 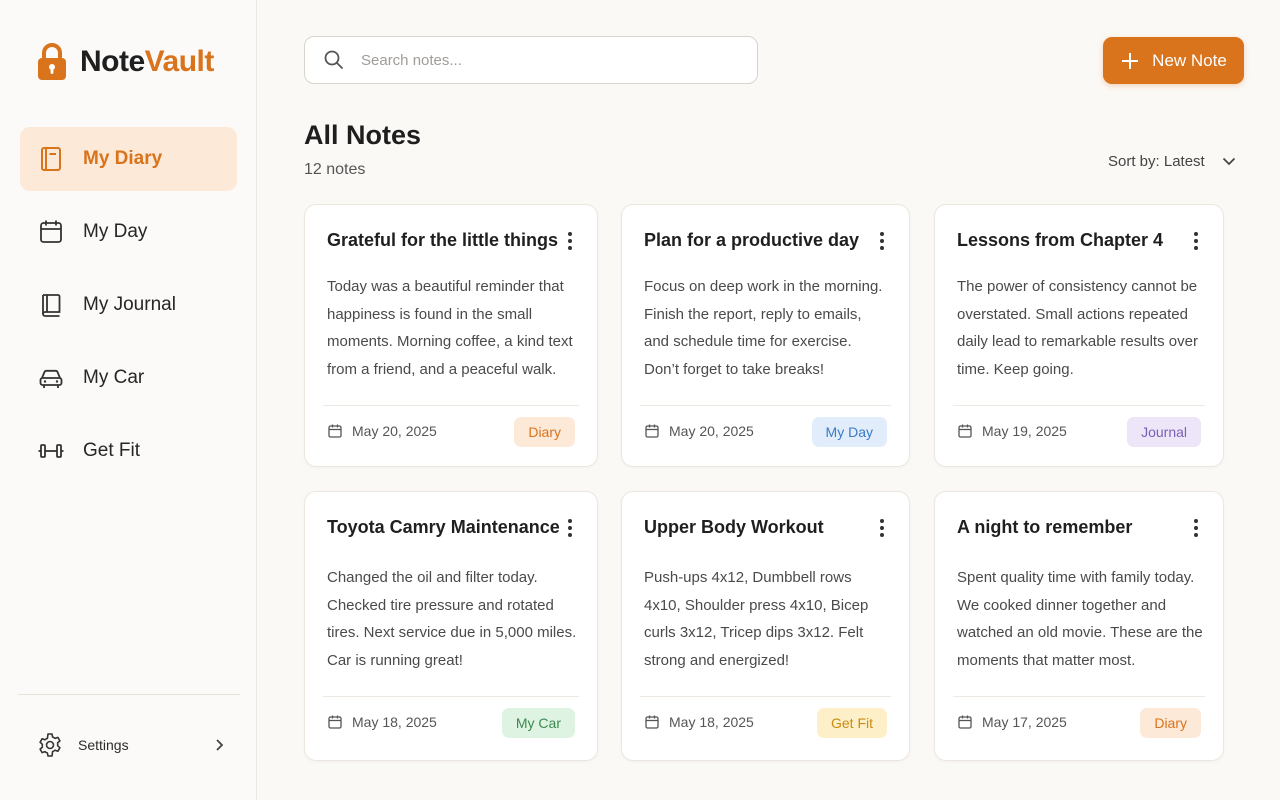 I want to click on sidebar-divider, so click(x=129, y=694).